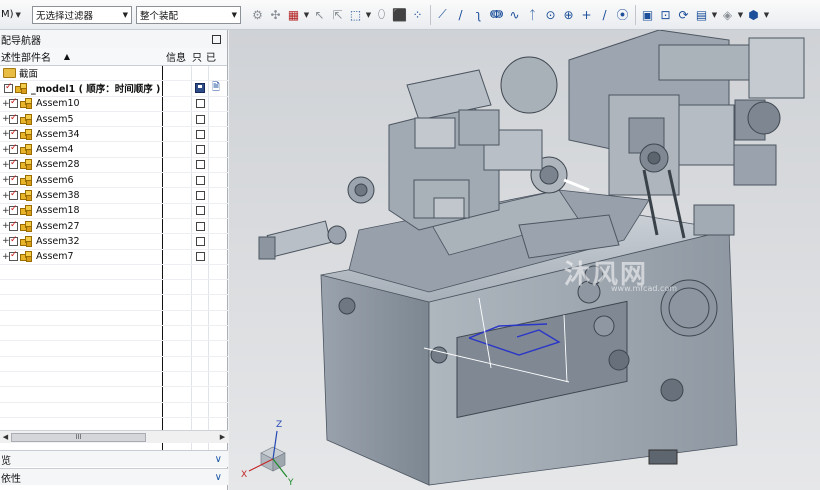 This screenshot has width=820, height=490. What do you see at coordinates (188, 14) in the screenshot?
I see `scope-select: 整个装配 ▼` at bounding box center [188, 14].